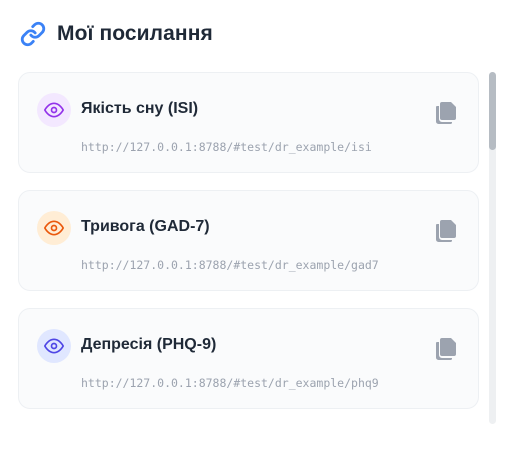 Image resolution: width=512 pixels, height=450 pixels. What do you see at coordinates (145, 226) in the screenshot?
I see `link-title: Тривога (GAD-7)` at bounding box center [145, 226].